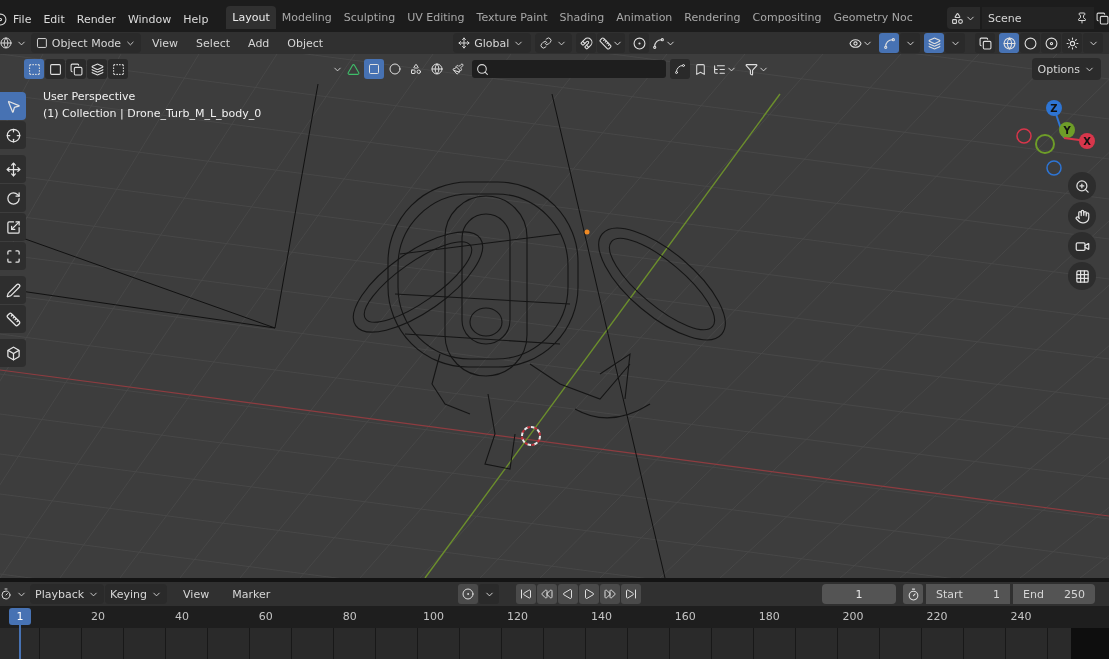  I want to click on overlay-toggle, so click(934, 43).